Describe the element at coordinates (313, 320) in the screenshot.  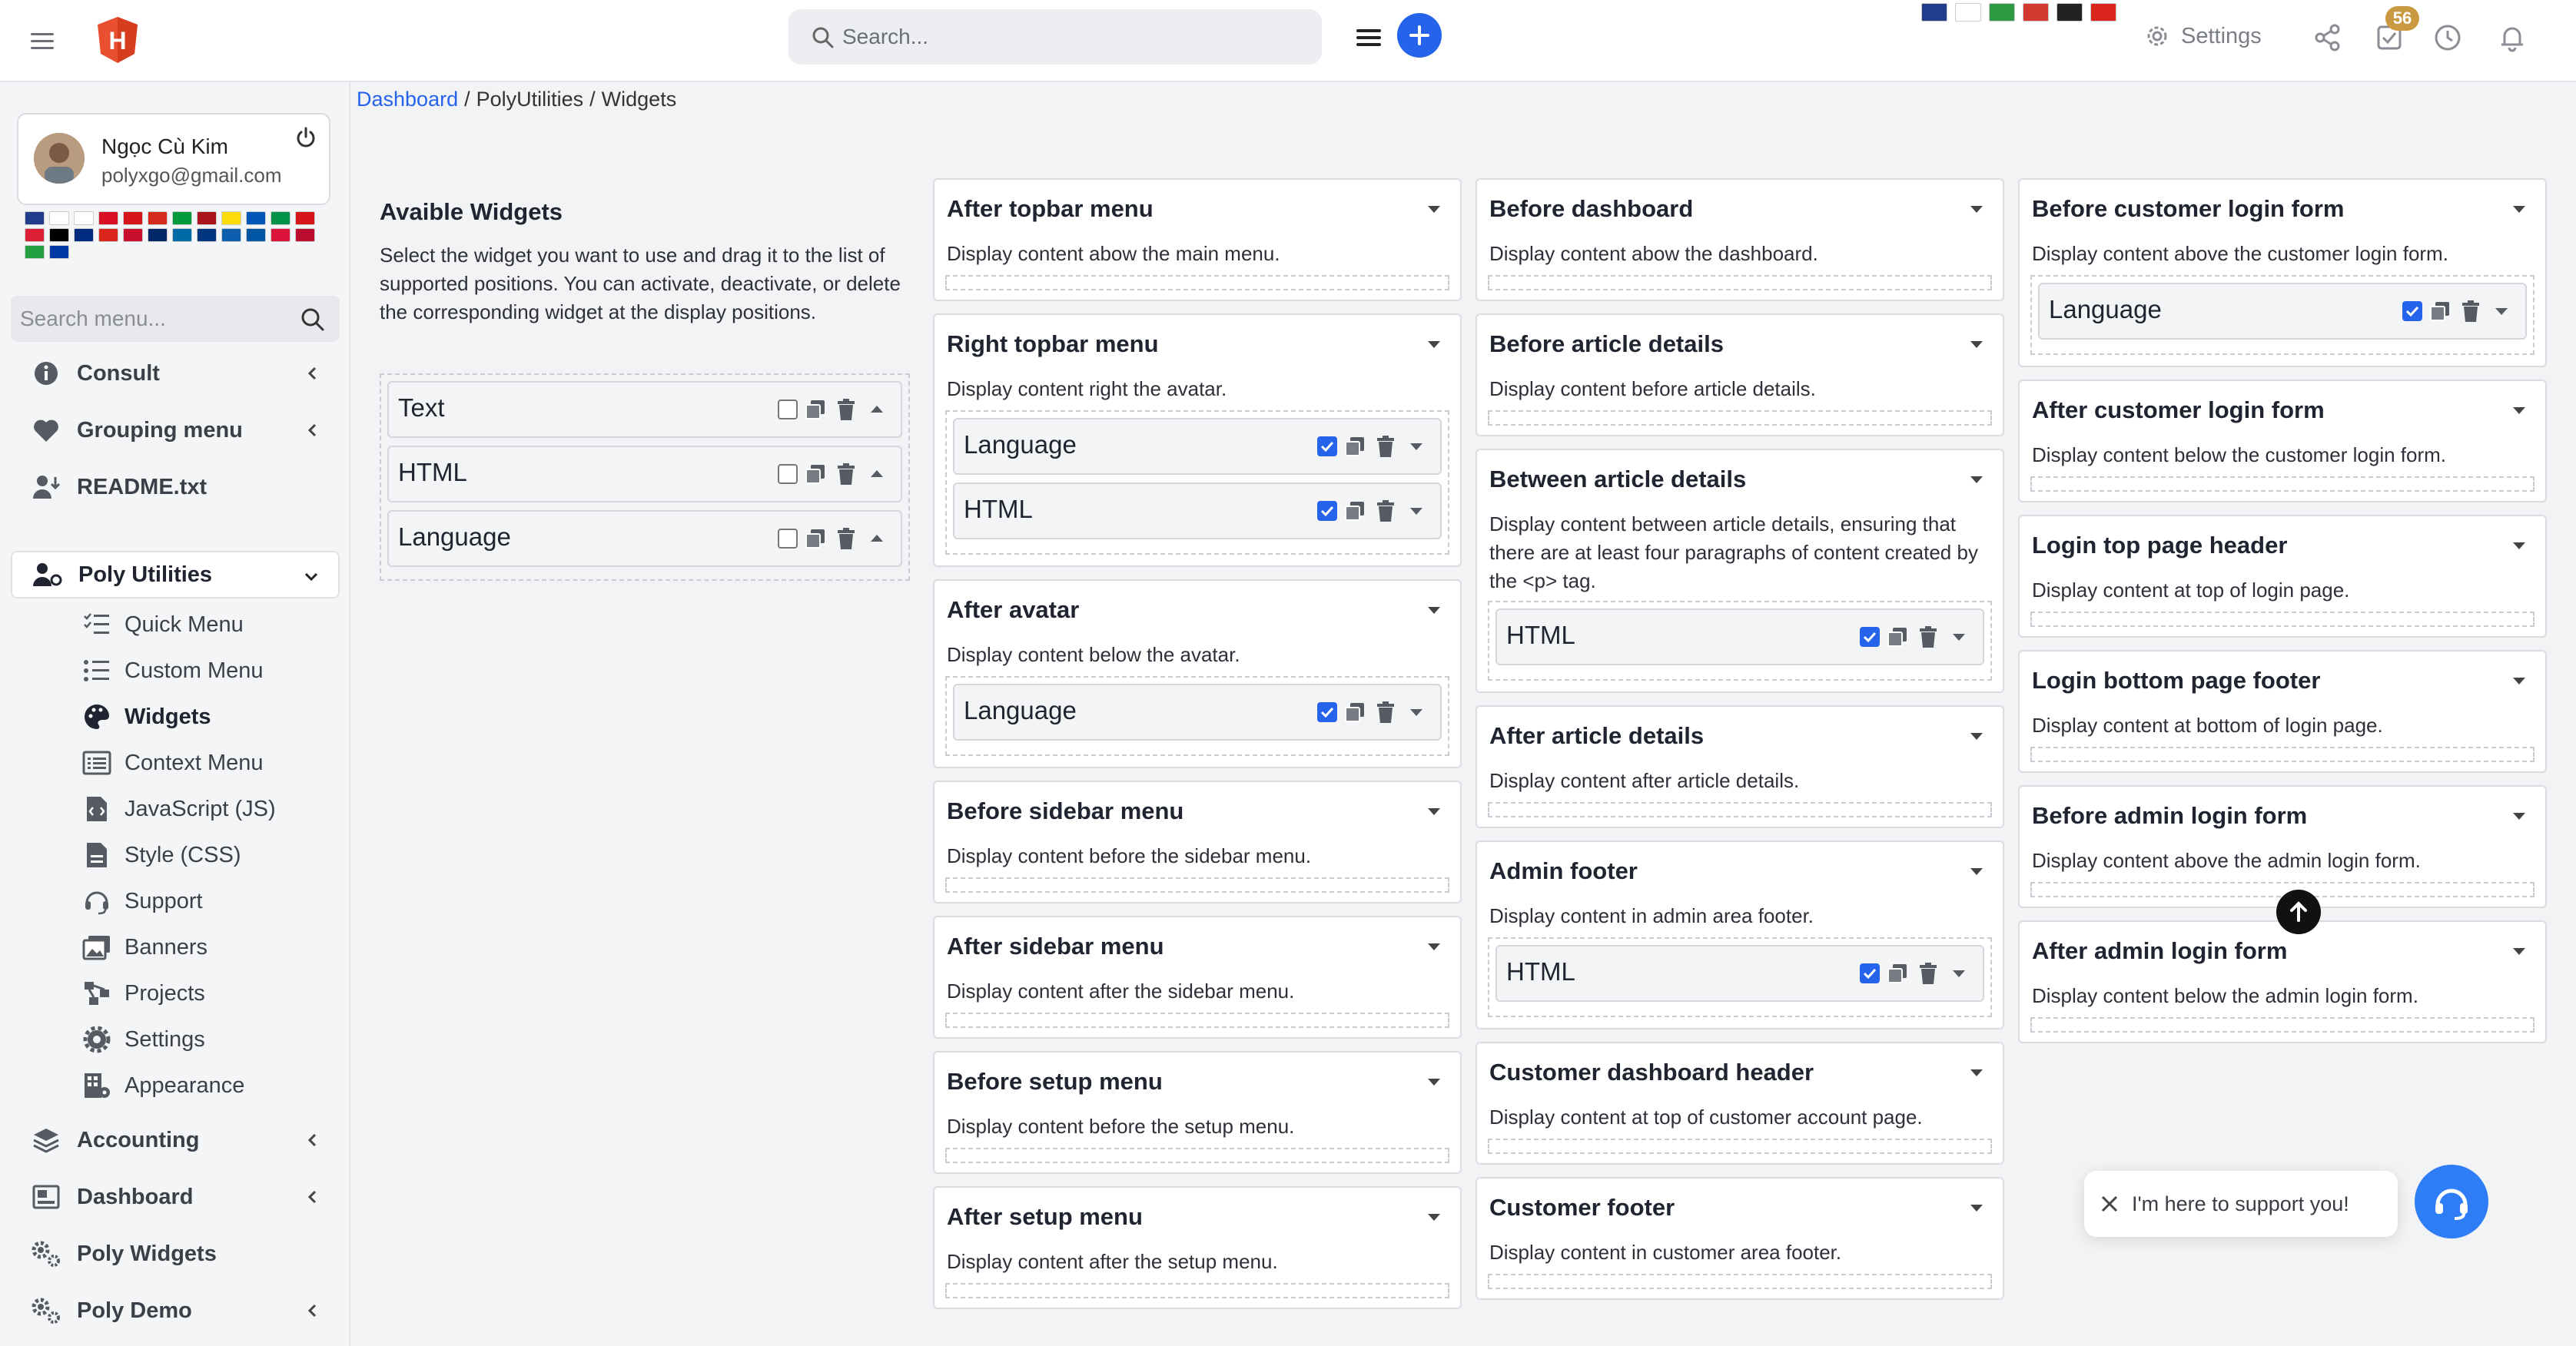
I see `search-icon` at that location.